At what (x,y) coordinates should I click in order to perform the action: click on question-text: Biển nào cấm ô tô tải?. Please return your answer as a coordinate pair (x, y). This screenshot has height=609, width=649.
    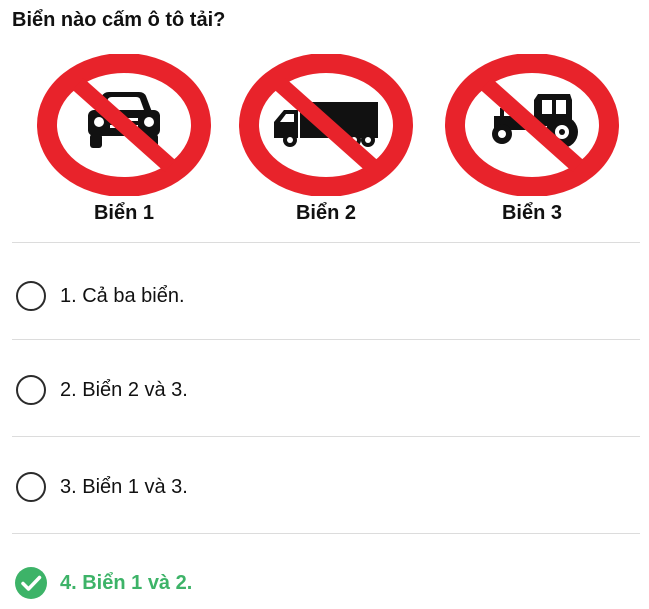
    Looking at the image, I should click on (119, 20).